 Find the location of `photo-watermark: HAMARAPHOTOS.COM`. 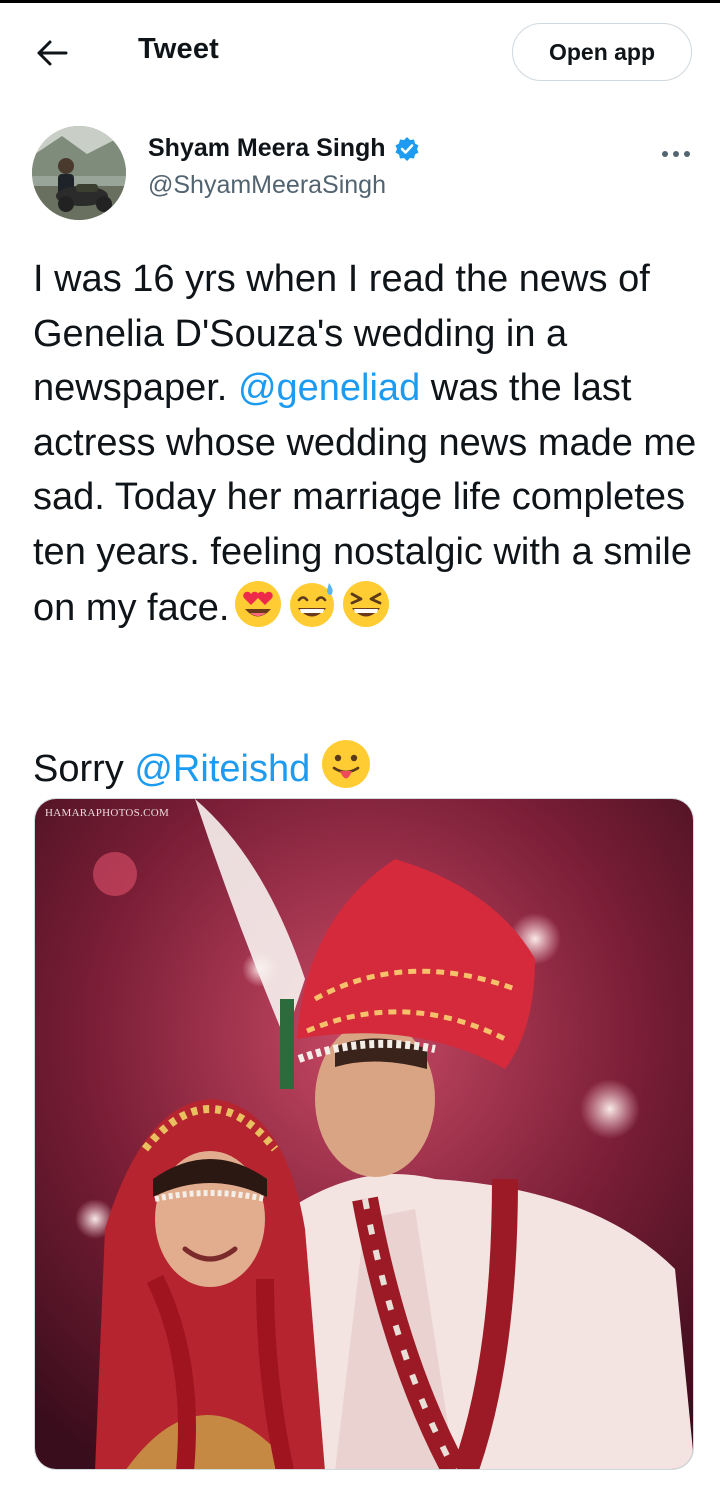

photo-watermark: HAMARAPHOTOS.COM is located at coordinates (107, 813).